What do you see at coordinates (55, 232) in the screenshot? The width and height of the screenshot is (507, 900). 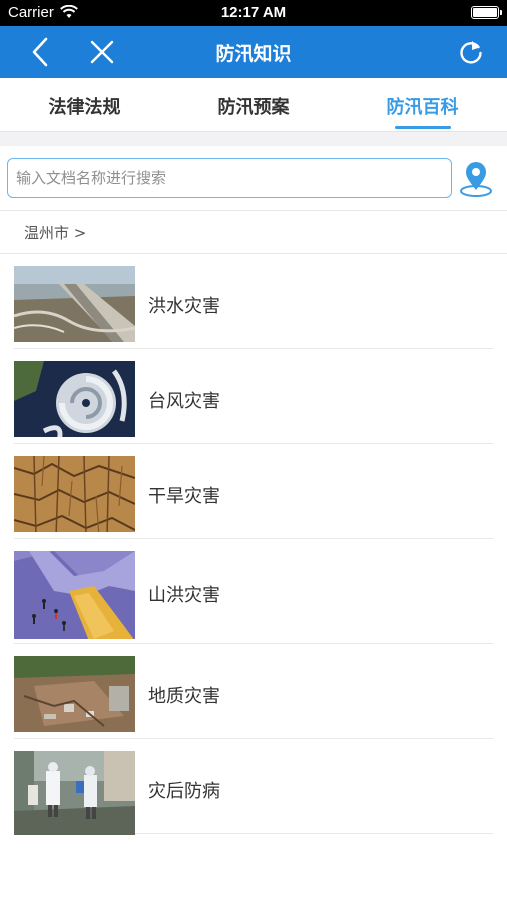 I see `breadcrumb: 温州市 >` at bounding box center [55, 232].